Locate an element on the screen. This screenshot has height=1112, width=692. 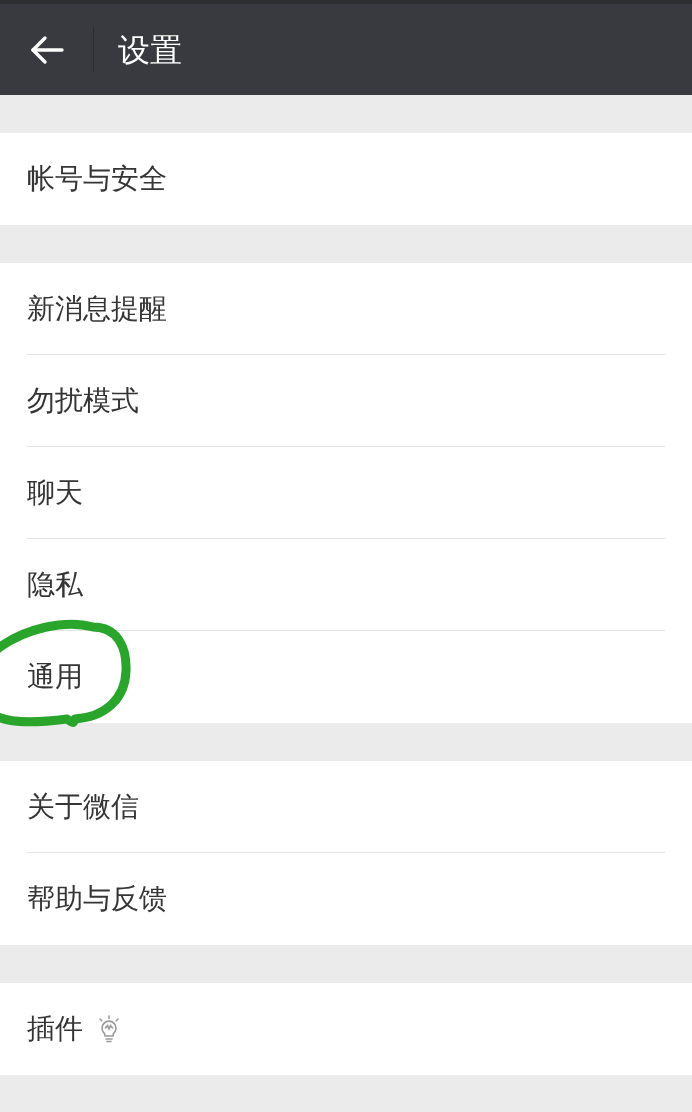
settings-item: 帐号与安全 is located at coordinates (346, 179).